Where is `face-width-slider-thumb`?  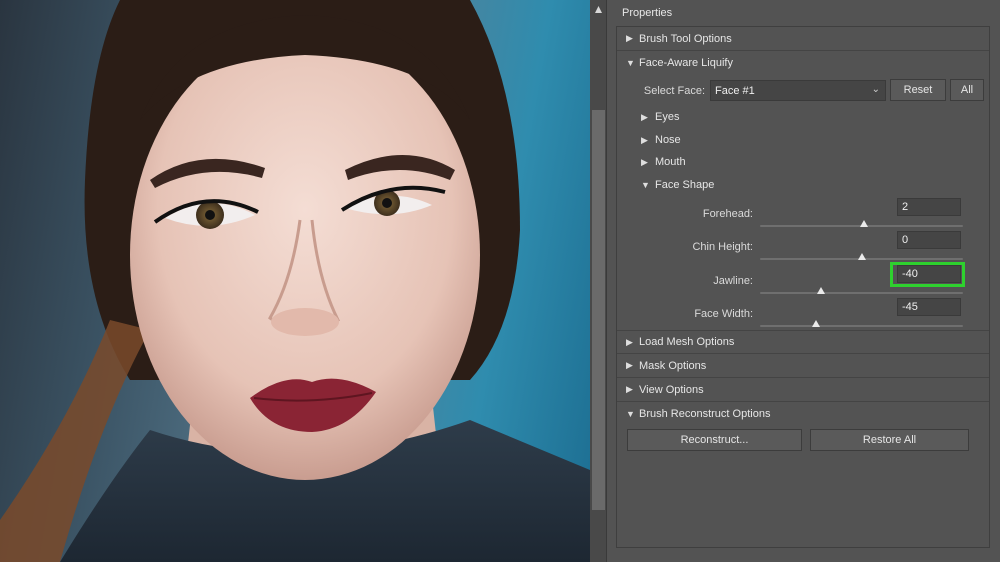 face-width-slider-thumb is located at coordinates (815, 323).